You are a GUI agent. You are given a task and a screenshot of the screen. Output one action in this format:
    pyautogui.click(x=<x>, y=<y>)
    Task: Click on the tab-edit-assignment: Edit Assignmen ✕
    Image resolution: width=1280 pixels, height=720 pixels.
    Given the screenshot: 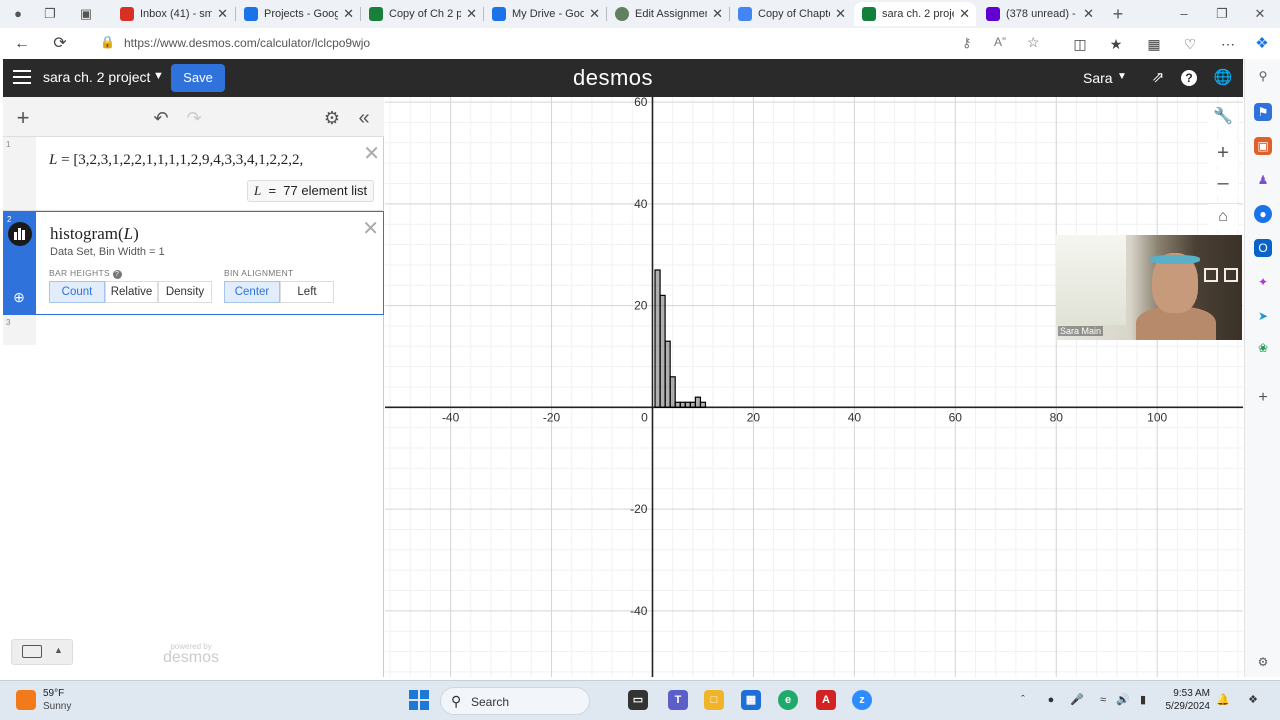 What is the action you would take?
    pyautogui.click(x=668, y=14)
    